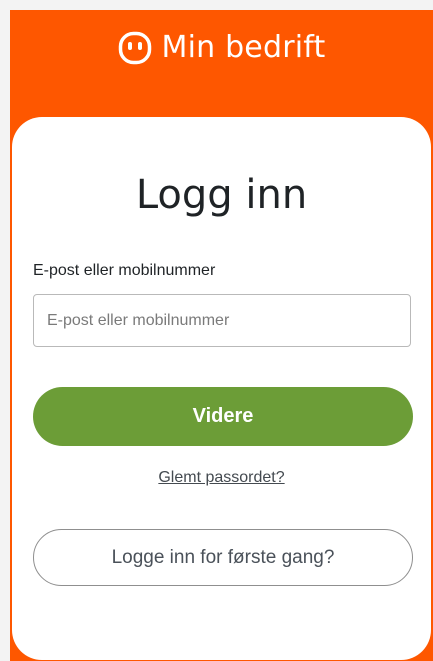 This screenshot has width=433, height=661. What do you see at coordinates (222, 320) in the screenshot?
I see `email-or-phone-input` at bounding box center [222, 320].